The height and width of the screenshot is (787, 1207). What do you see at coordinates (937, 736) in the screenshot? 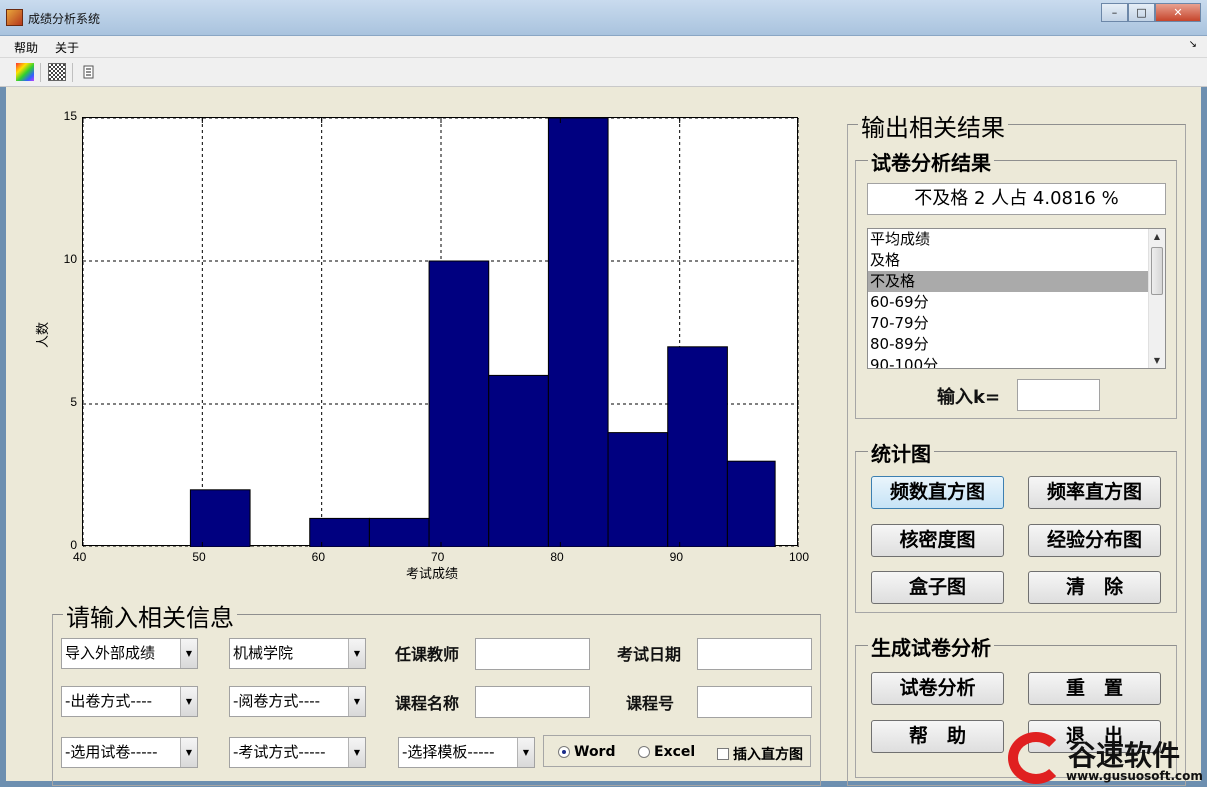
I see `help-button: 帮 助` at bounding box center [937, 736].